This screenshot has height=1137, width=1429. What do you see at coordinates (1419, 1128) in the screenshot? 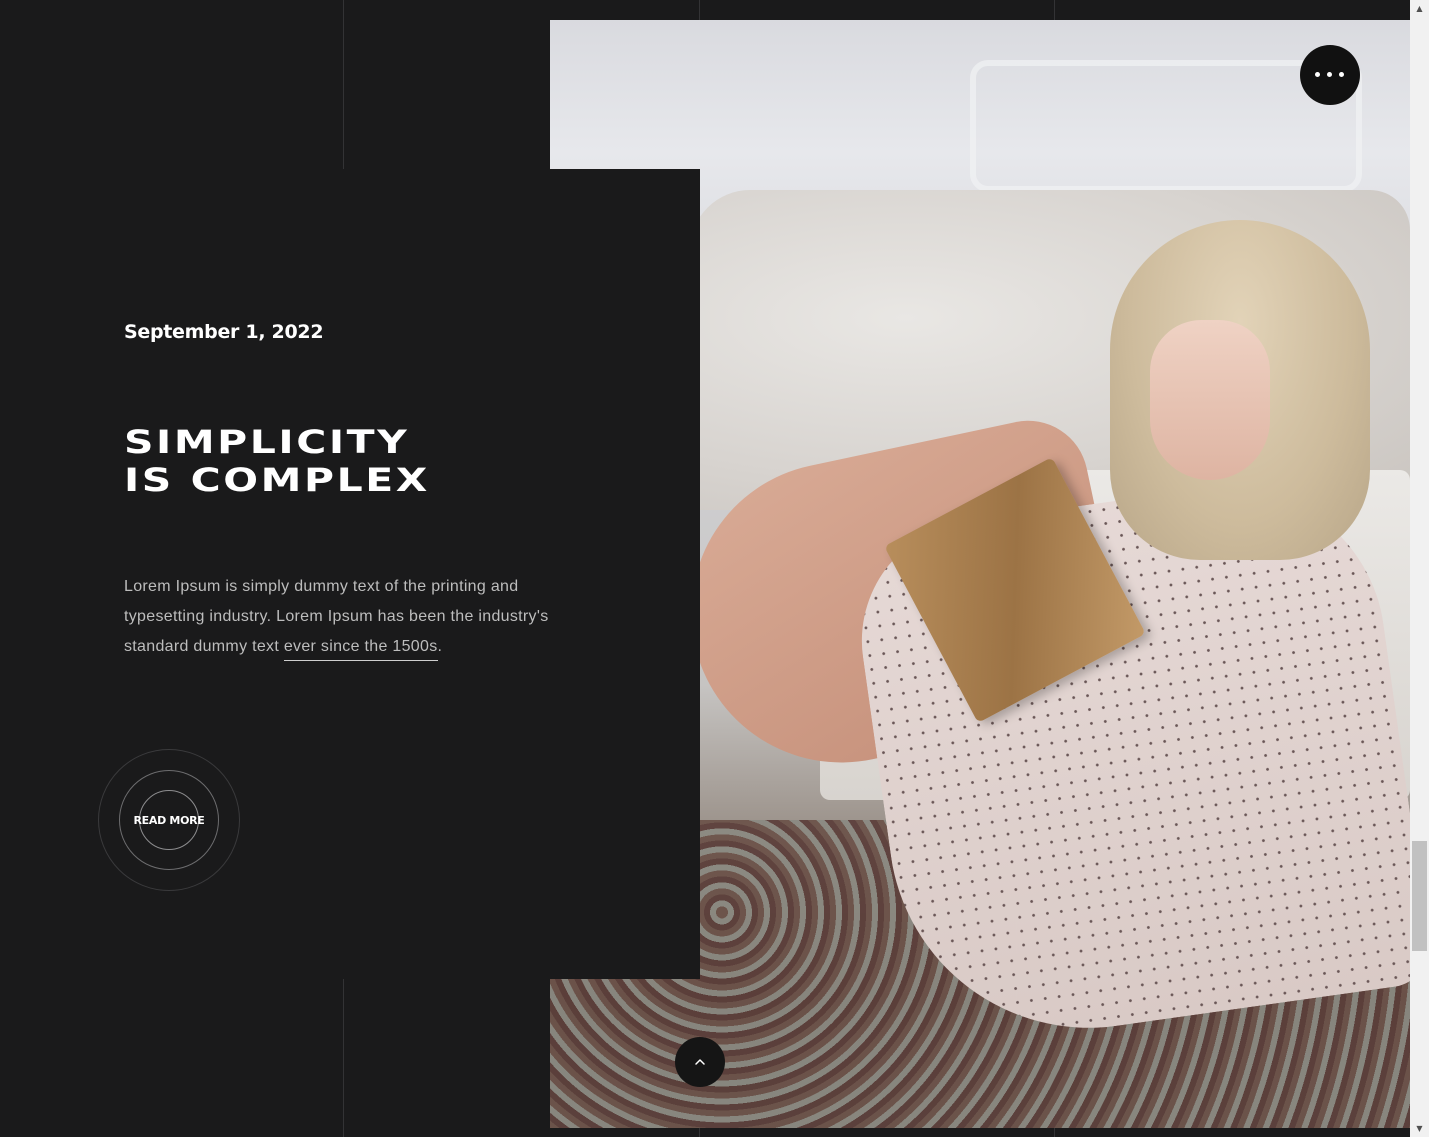
I see `scroll-down-arrow-icon: ▼` at bounding box center [1419, 1128].